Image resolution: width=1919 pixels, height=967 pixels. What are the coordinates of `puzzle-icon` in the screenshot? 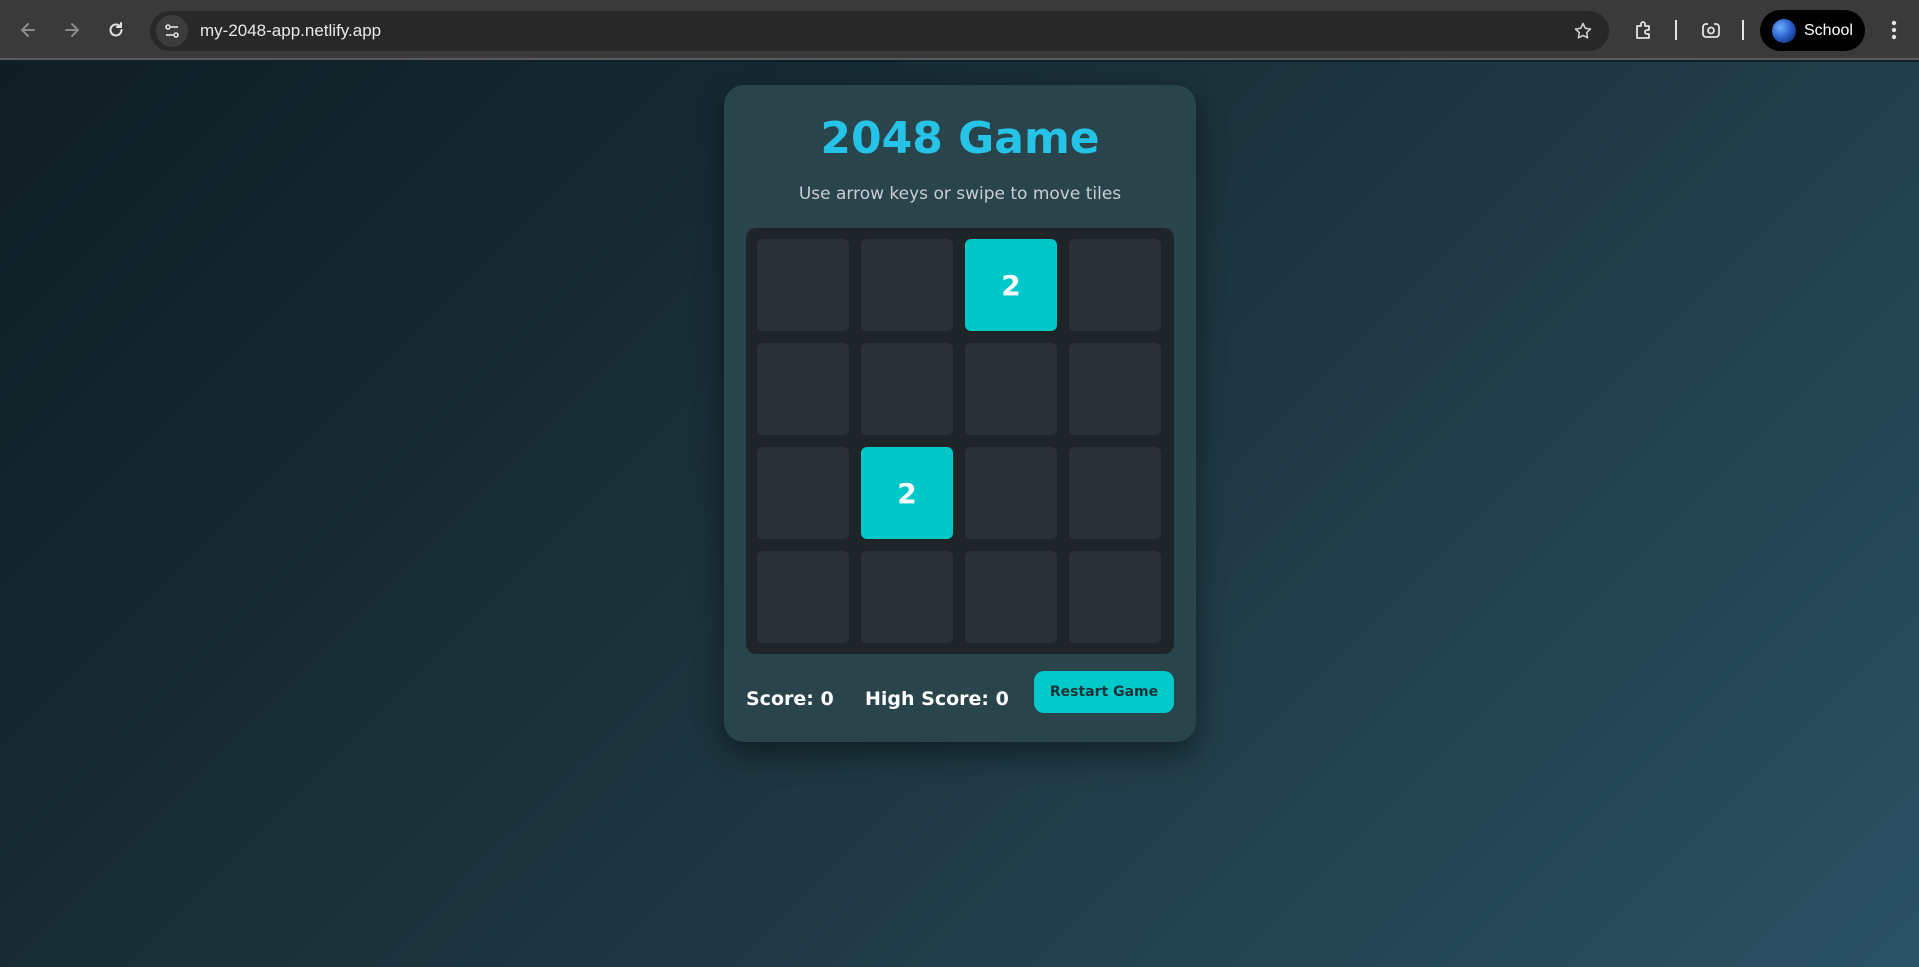 It's located at (1644, 30).